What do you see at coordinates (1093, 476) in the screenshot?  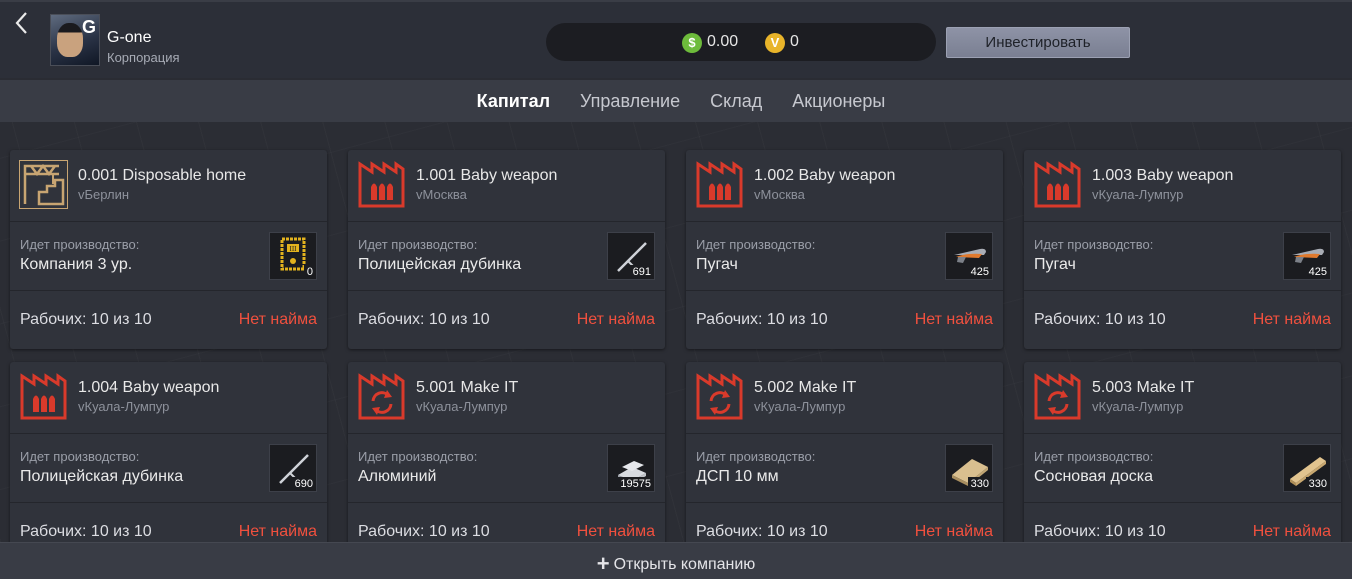 I see `production-value: Сосновая доска` at bounding box center [1093, 476].